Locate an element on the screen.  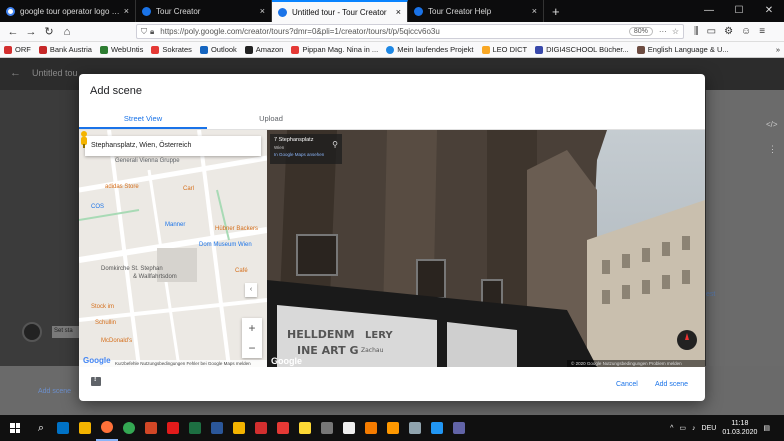
windows-start-icon is located at coordinates (15, 428).